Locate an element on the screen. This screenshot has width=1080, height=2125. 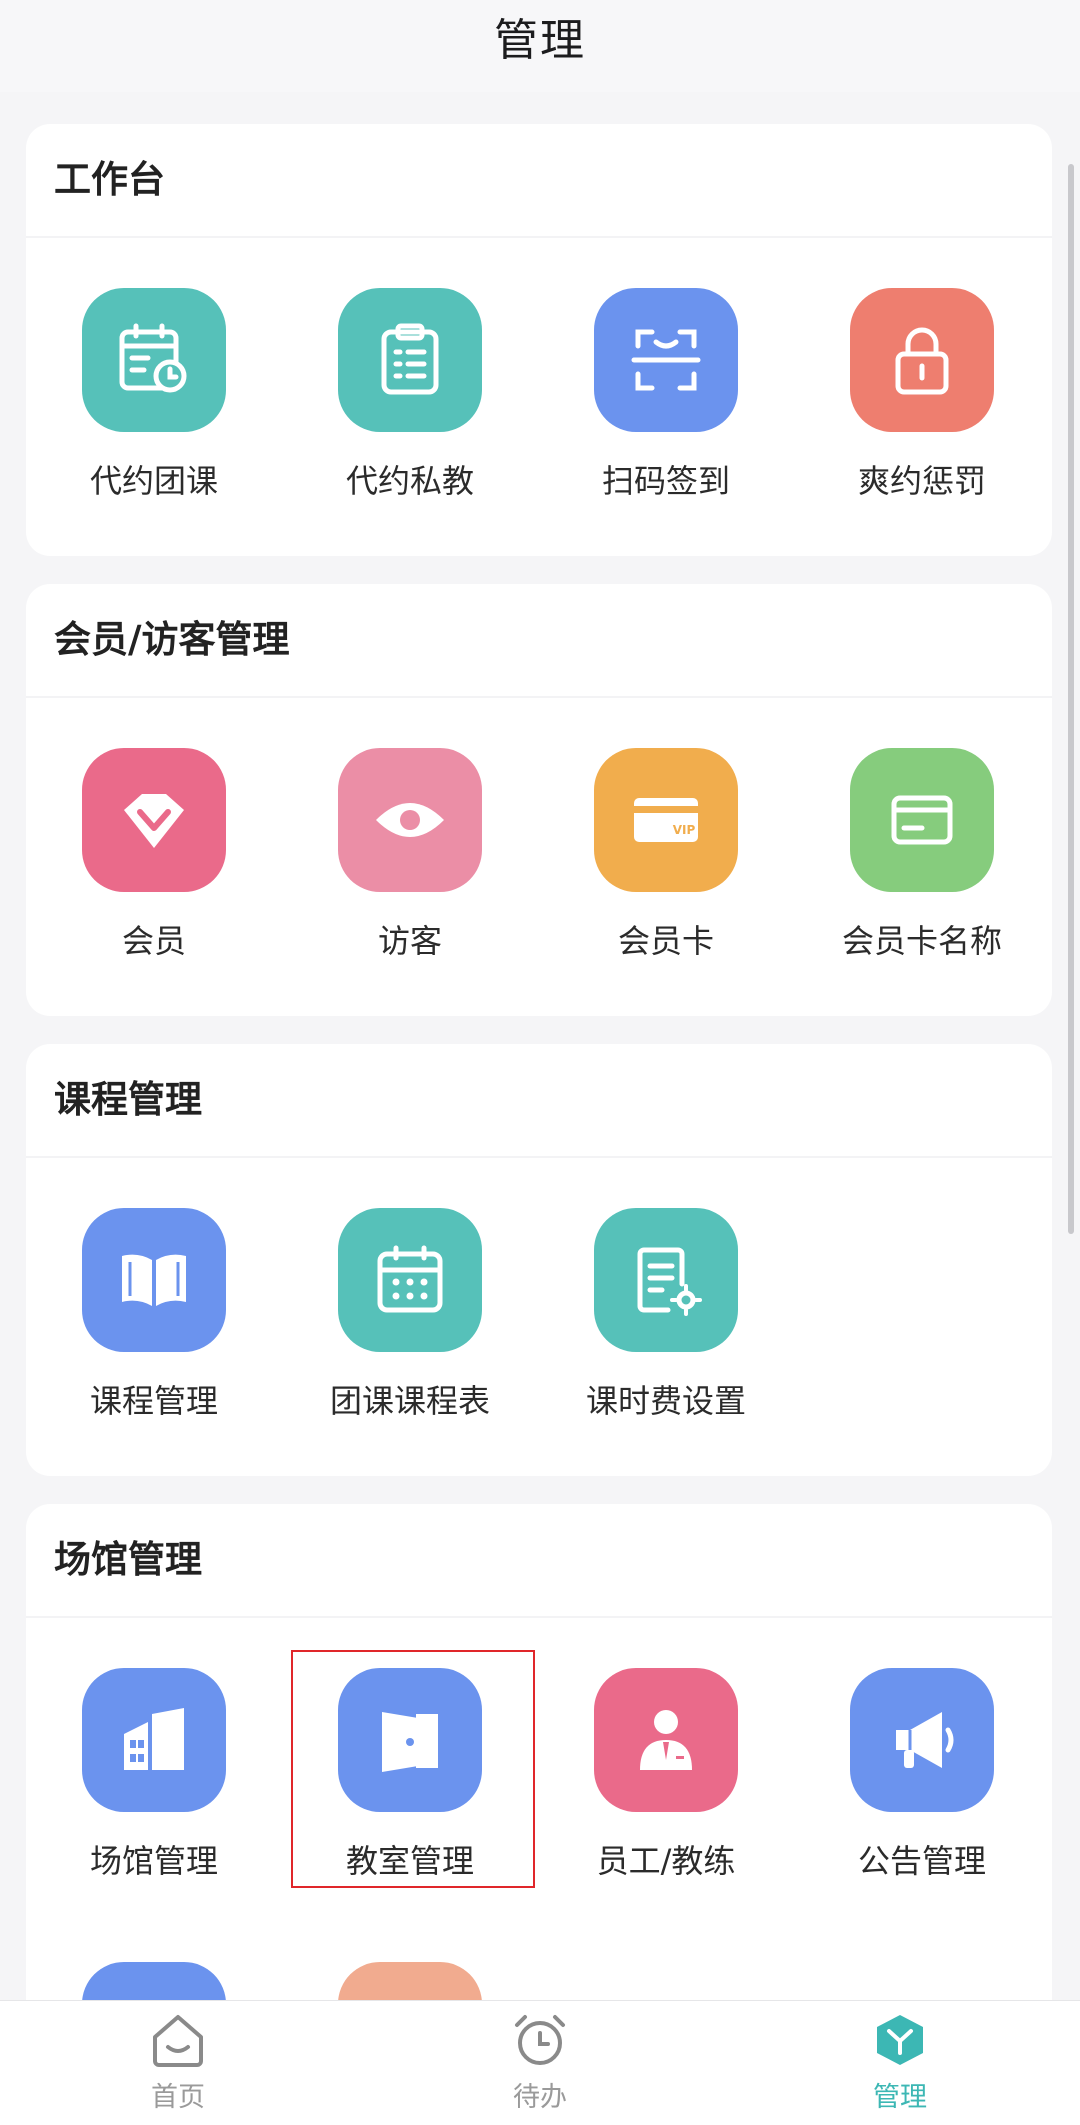
card-icon is located at coordinates (922, 820).